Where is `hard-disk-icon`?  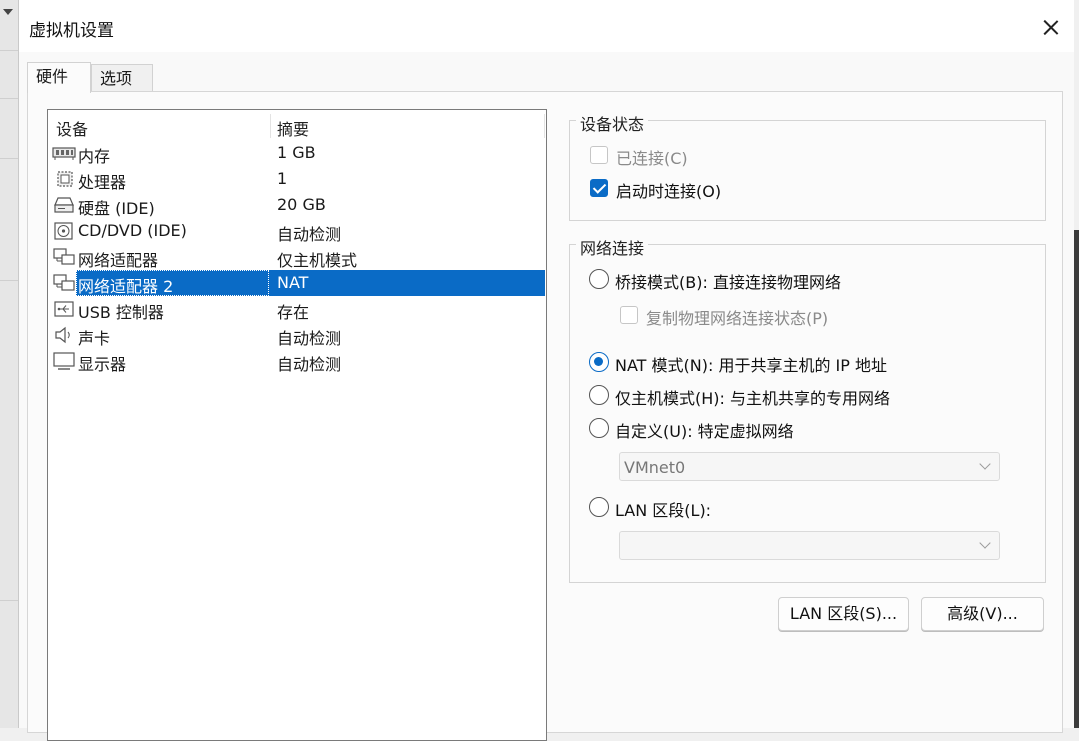 hard-disk-icon is located at coordinates (64, 205).